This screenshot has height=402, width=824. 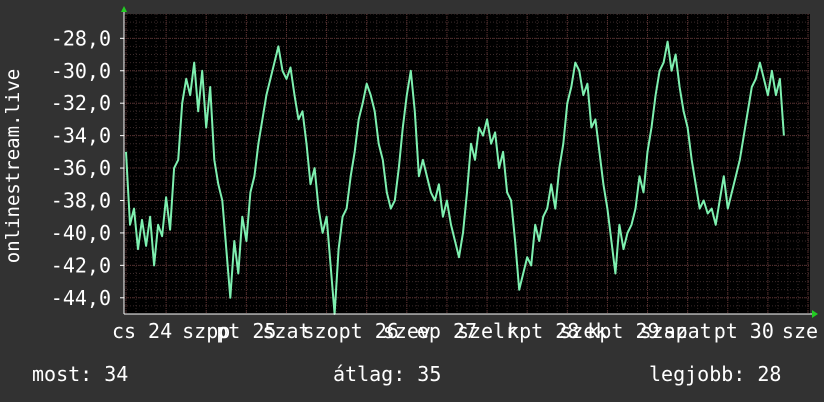 I want to click on y-tick-label: -32,0, so click(x=81, y=103).